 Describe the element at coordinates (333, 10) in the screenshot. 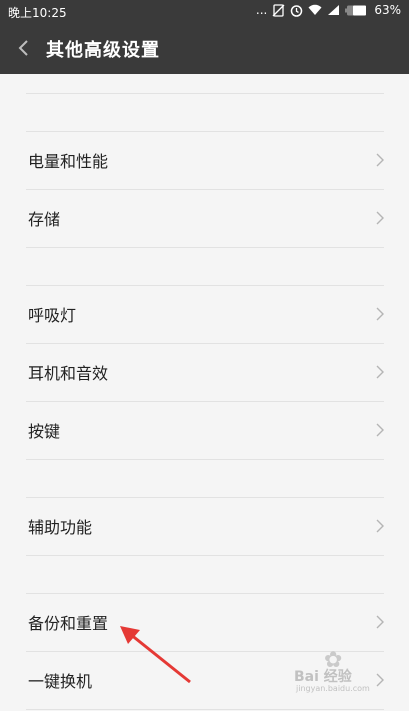

I see `signal-icon` at that location.